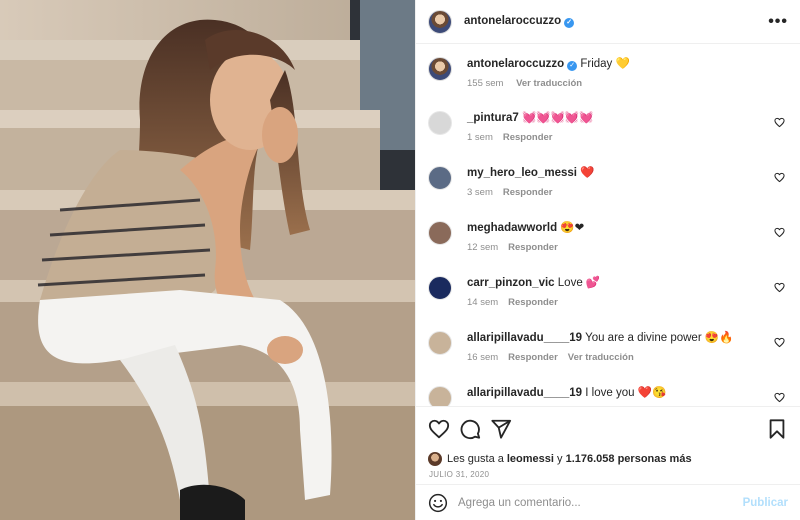  What do you see at coordinates (601, 357) in the screenshot?
I see `comment-action: Ver traducción` at bounding box center [601, 357].